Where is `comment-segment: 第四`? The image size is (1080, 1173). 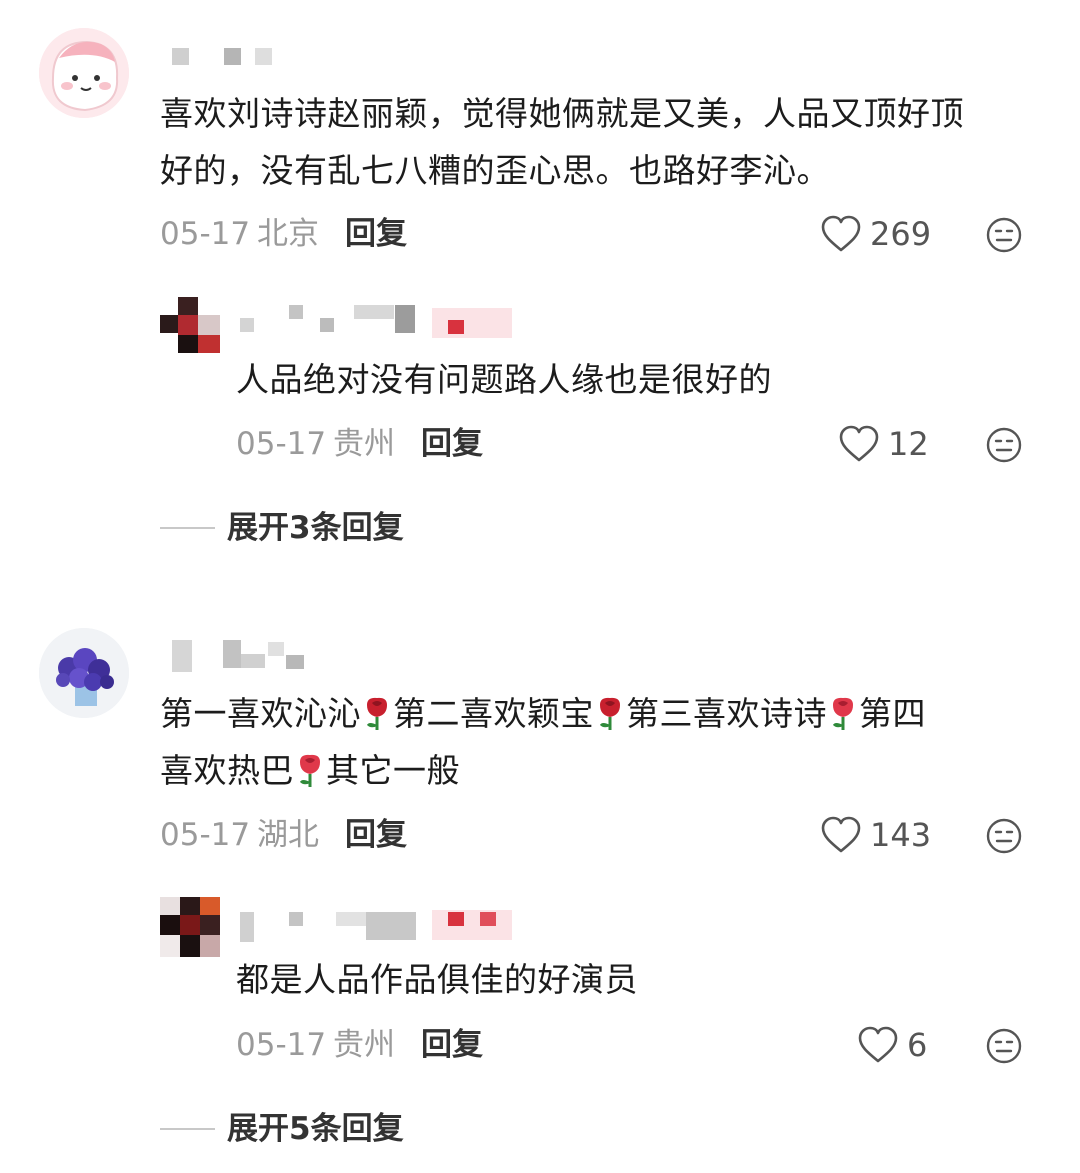
comment-segment: 第四 is located at coordinates (892, 713).